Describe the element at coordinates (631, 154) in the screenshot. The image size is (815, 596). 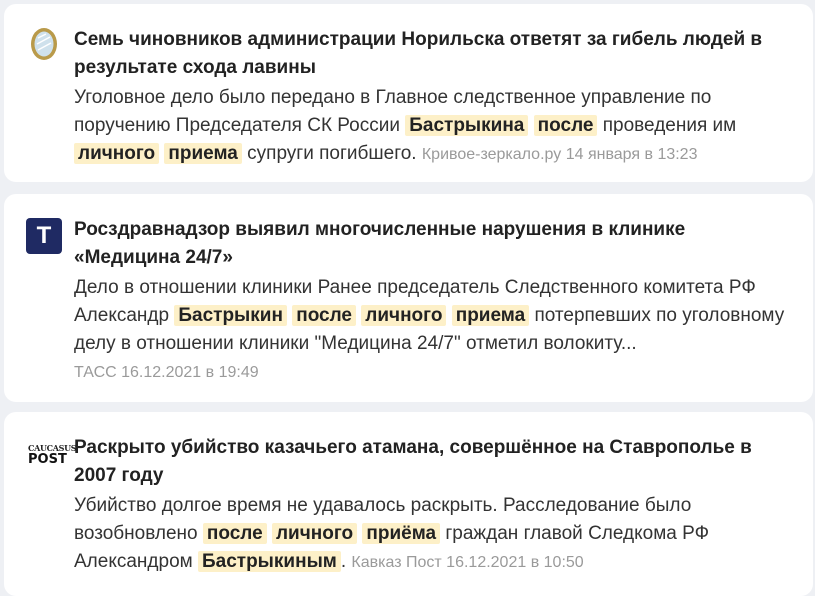
I see `news-date: 14 января в 13:23` at that location.